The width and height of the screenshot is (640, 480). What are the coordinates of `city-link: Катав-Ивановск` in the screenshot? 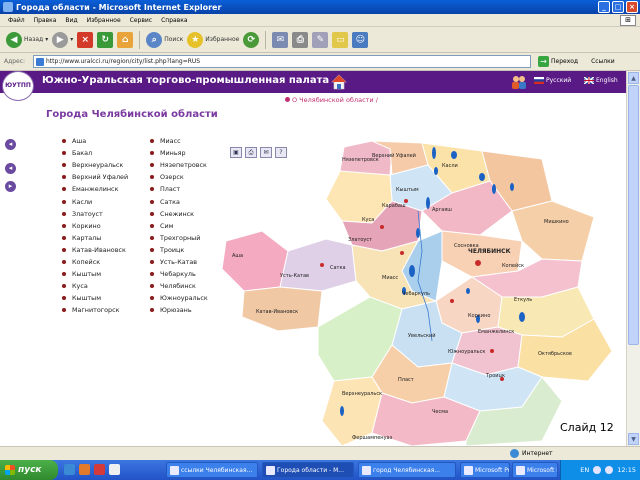 It's located at (95, 250).